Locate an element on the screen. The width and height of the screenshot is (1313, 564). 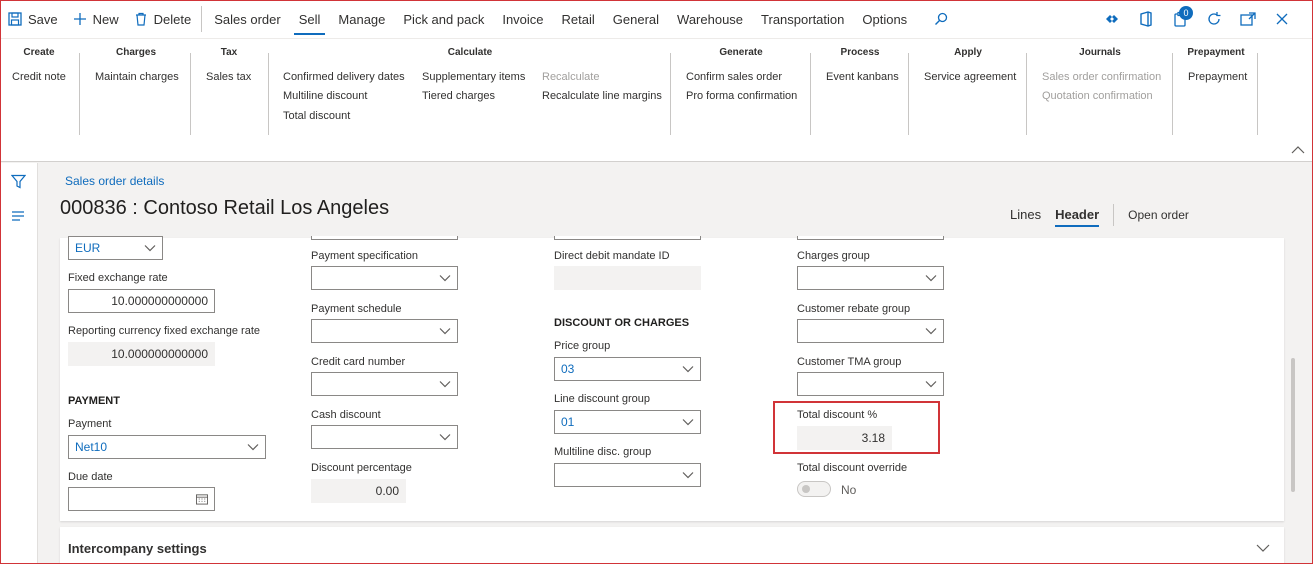
payment-schedule-label: Payment schedule is located at coordinates (356, 309).